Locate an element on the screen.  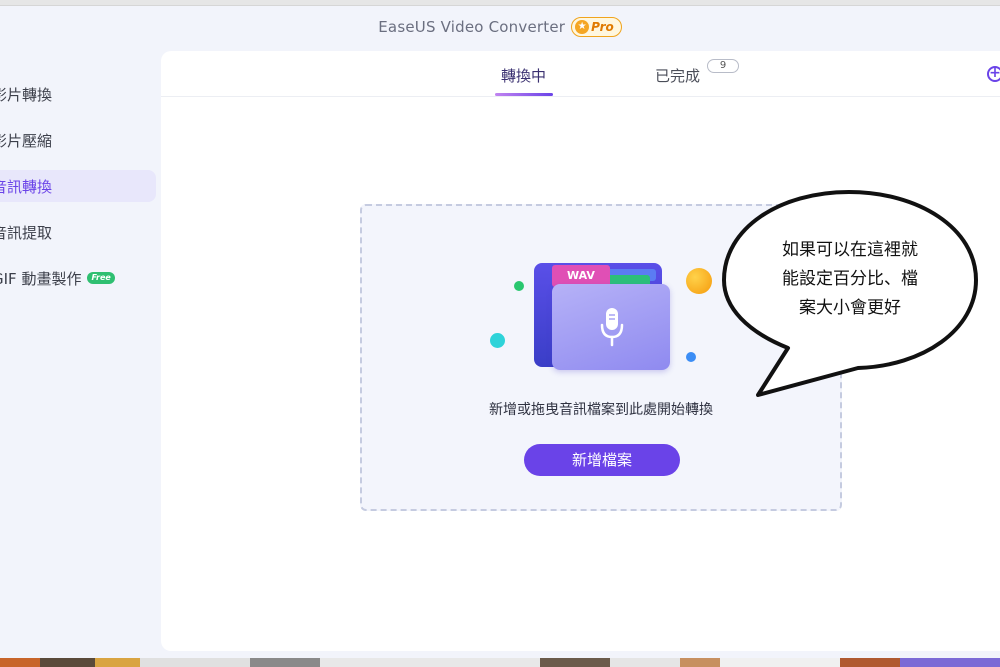
sidebar-item-label: 音訊轉換 is located at coordinates (26, 186).